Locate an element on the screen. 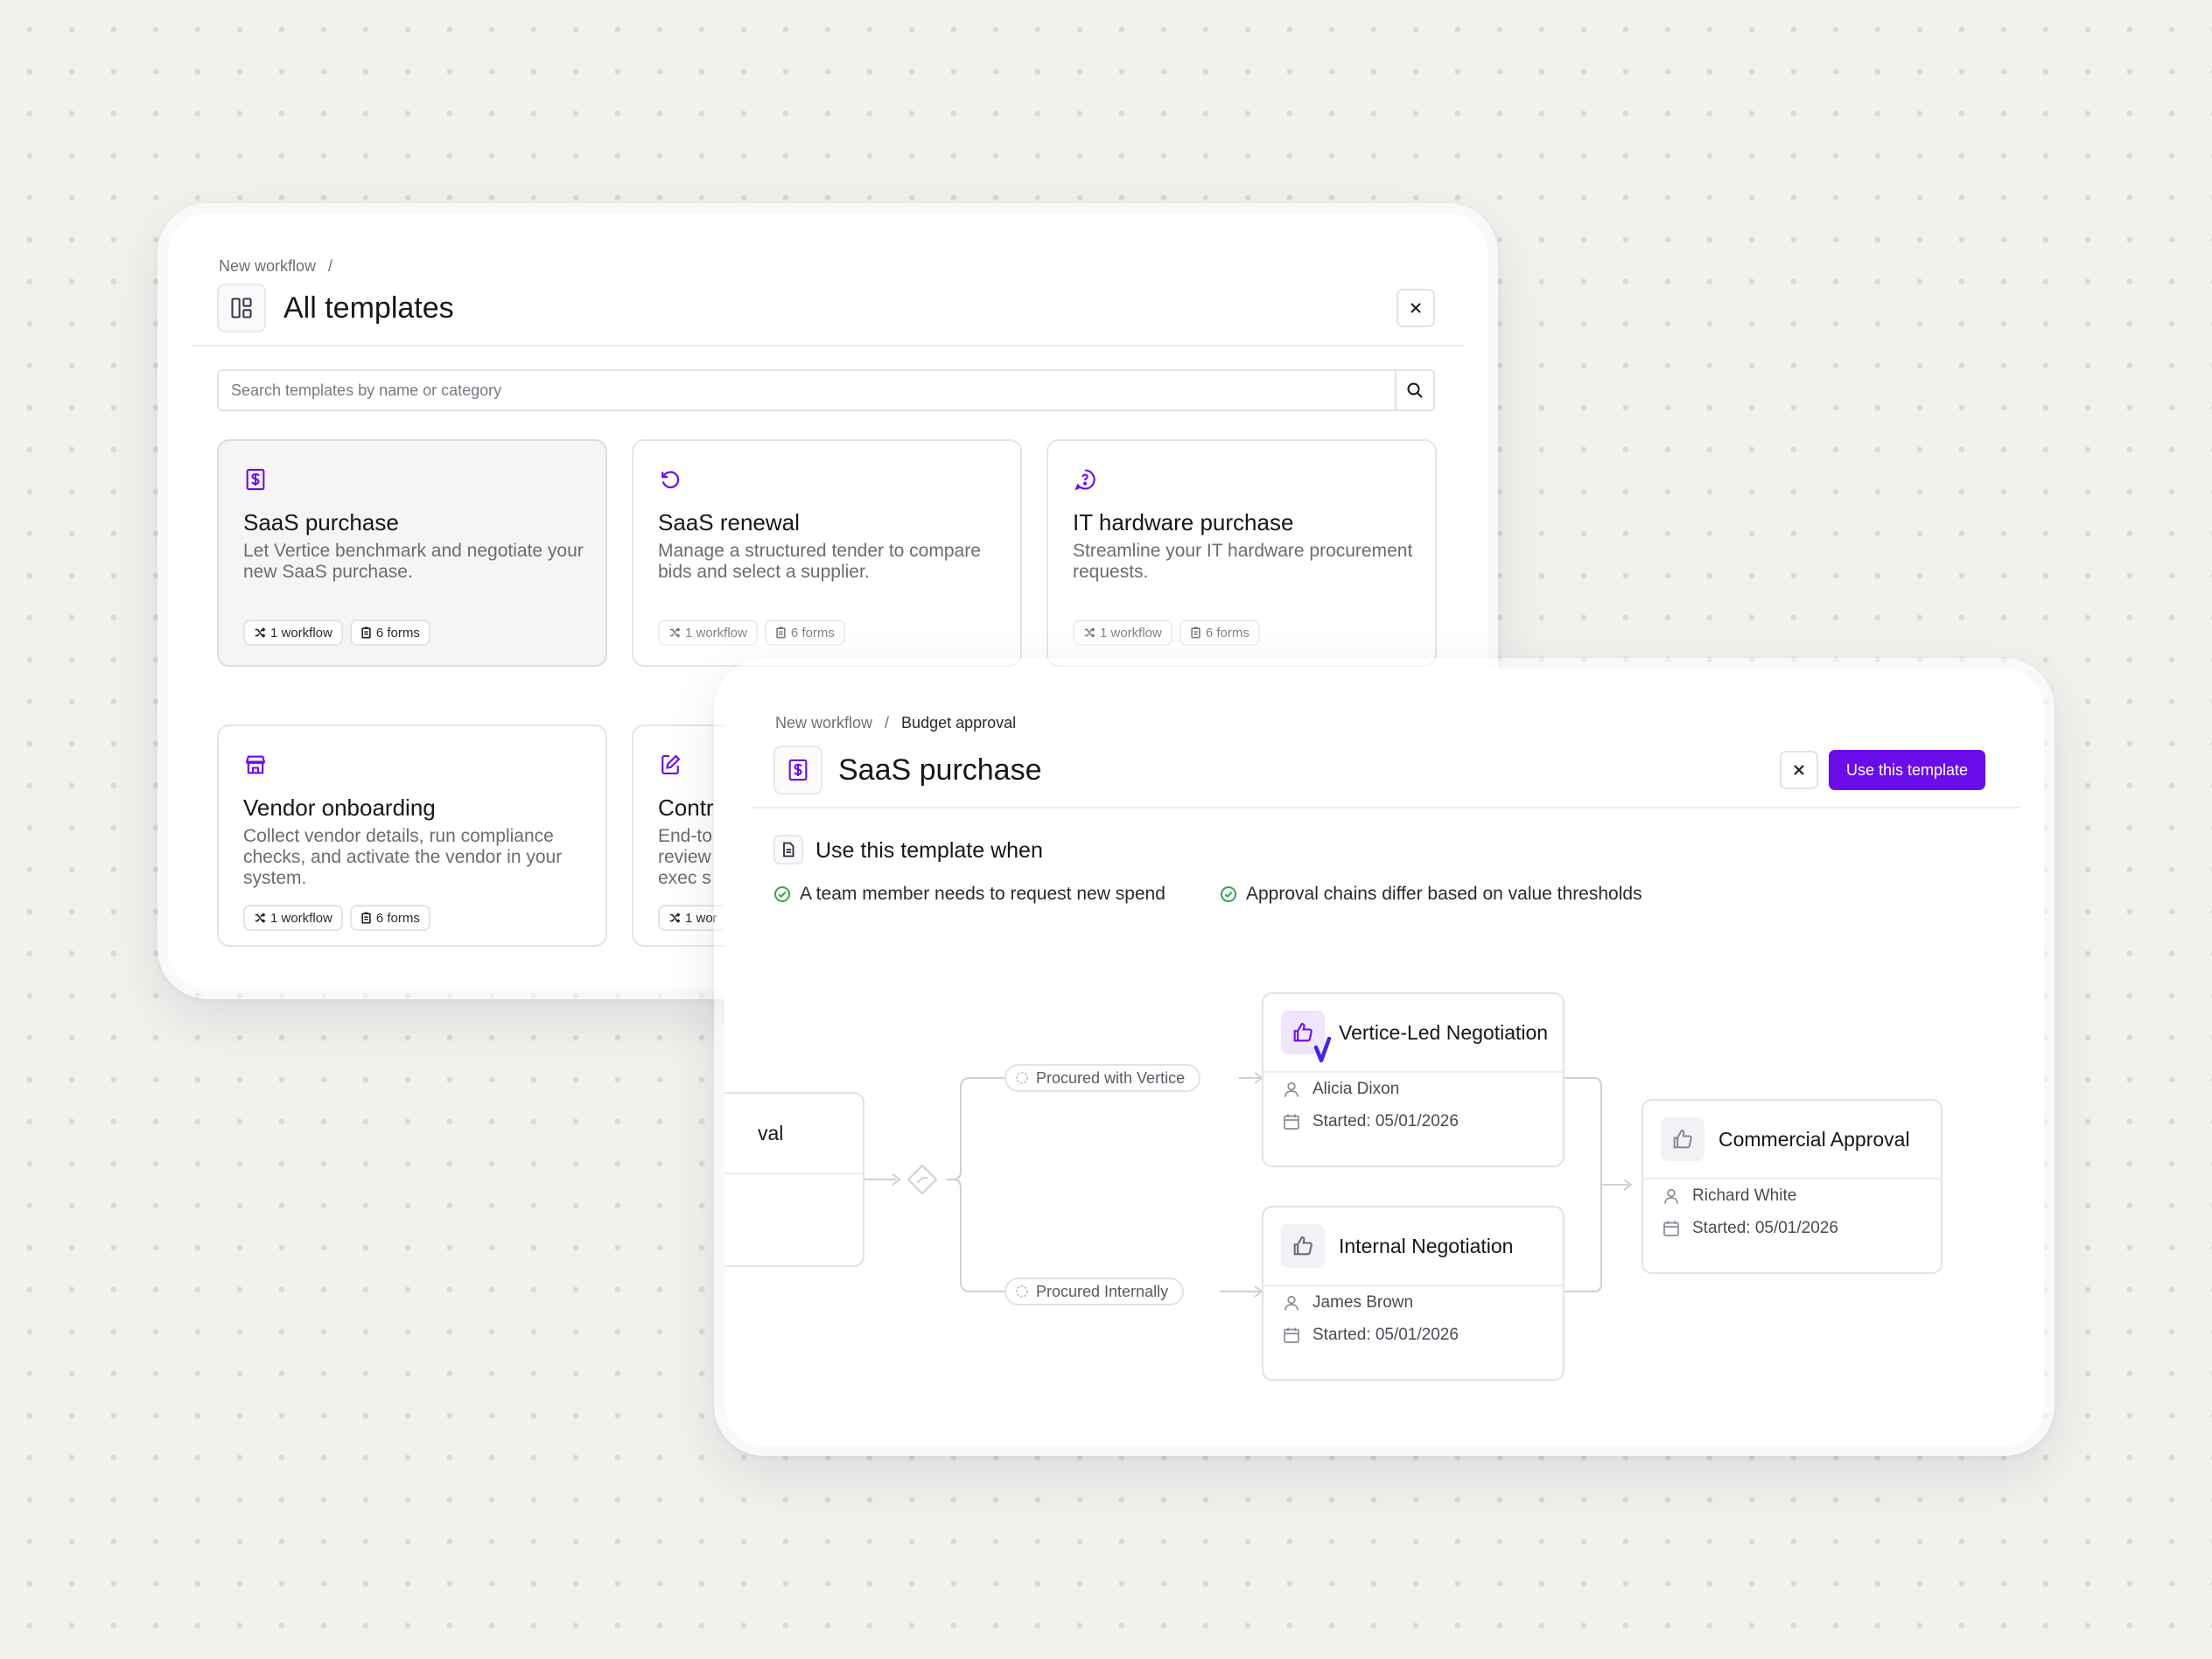 The height and width of the screenshot is (1659, 2212). node-assignee: Richard White is located at coordinates (1792, 1196).